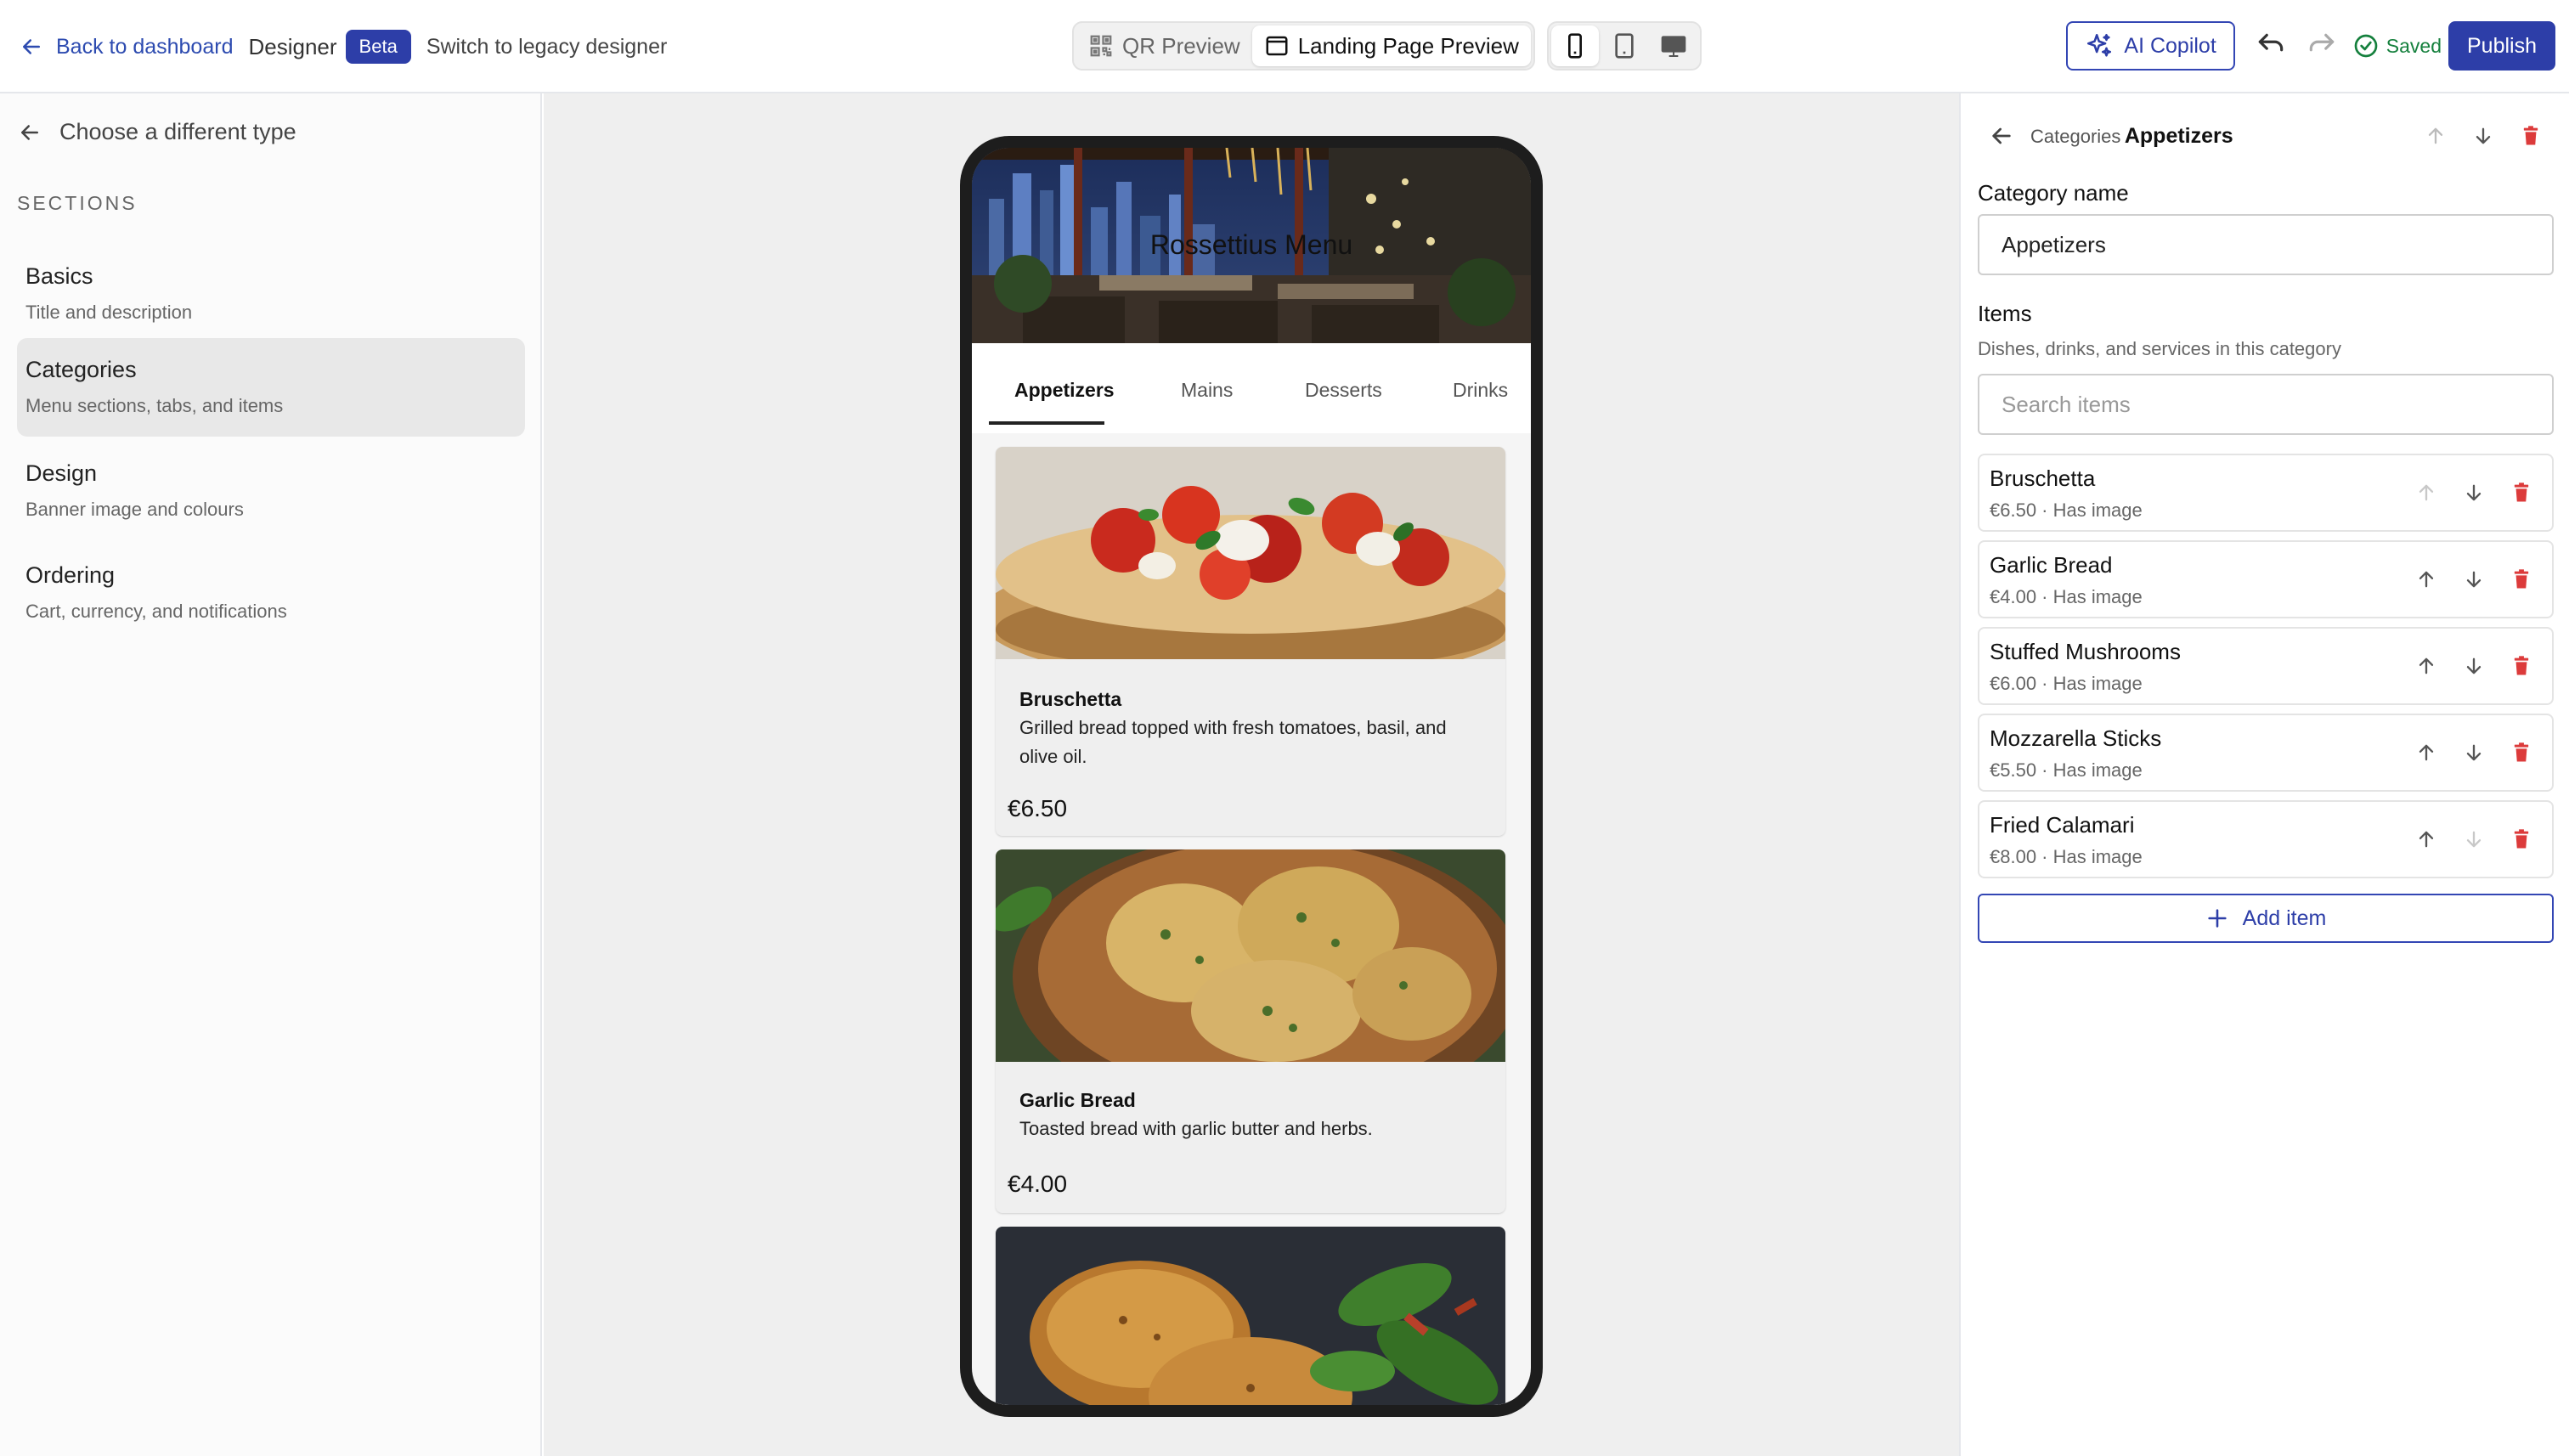 The width and height of the screenshot is (2569, 1456). What do you see at coordinates (1408, 45) in the screenshot?
I see `landing-preview-label: Landing Page Preview` at bounding box center [1408, 45].